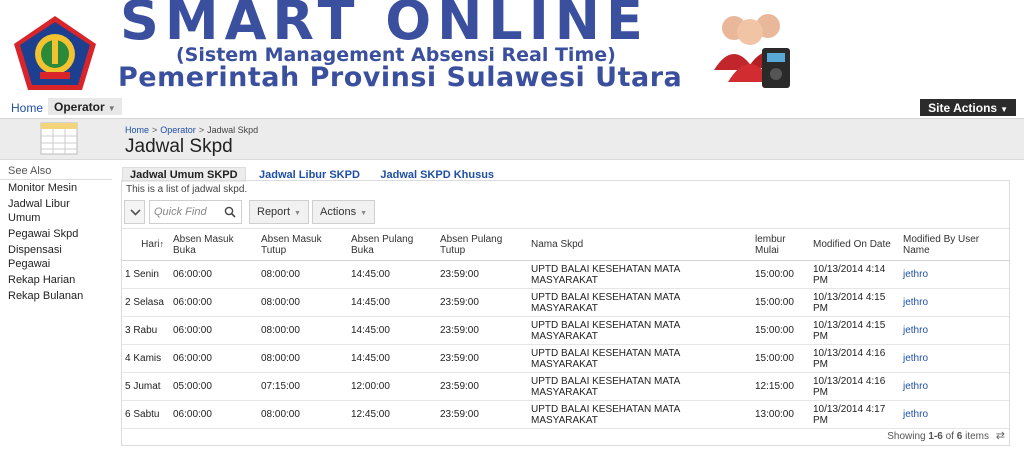  I want to click on search-icon, so click(230, 212).